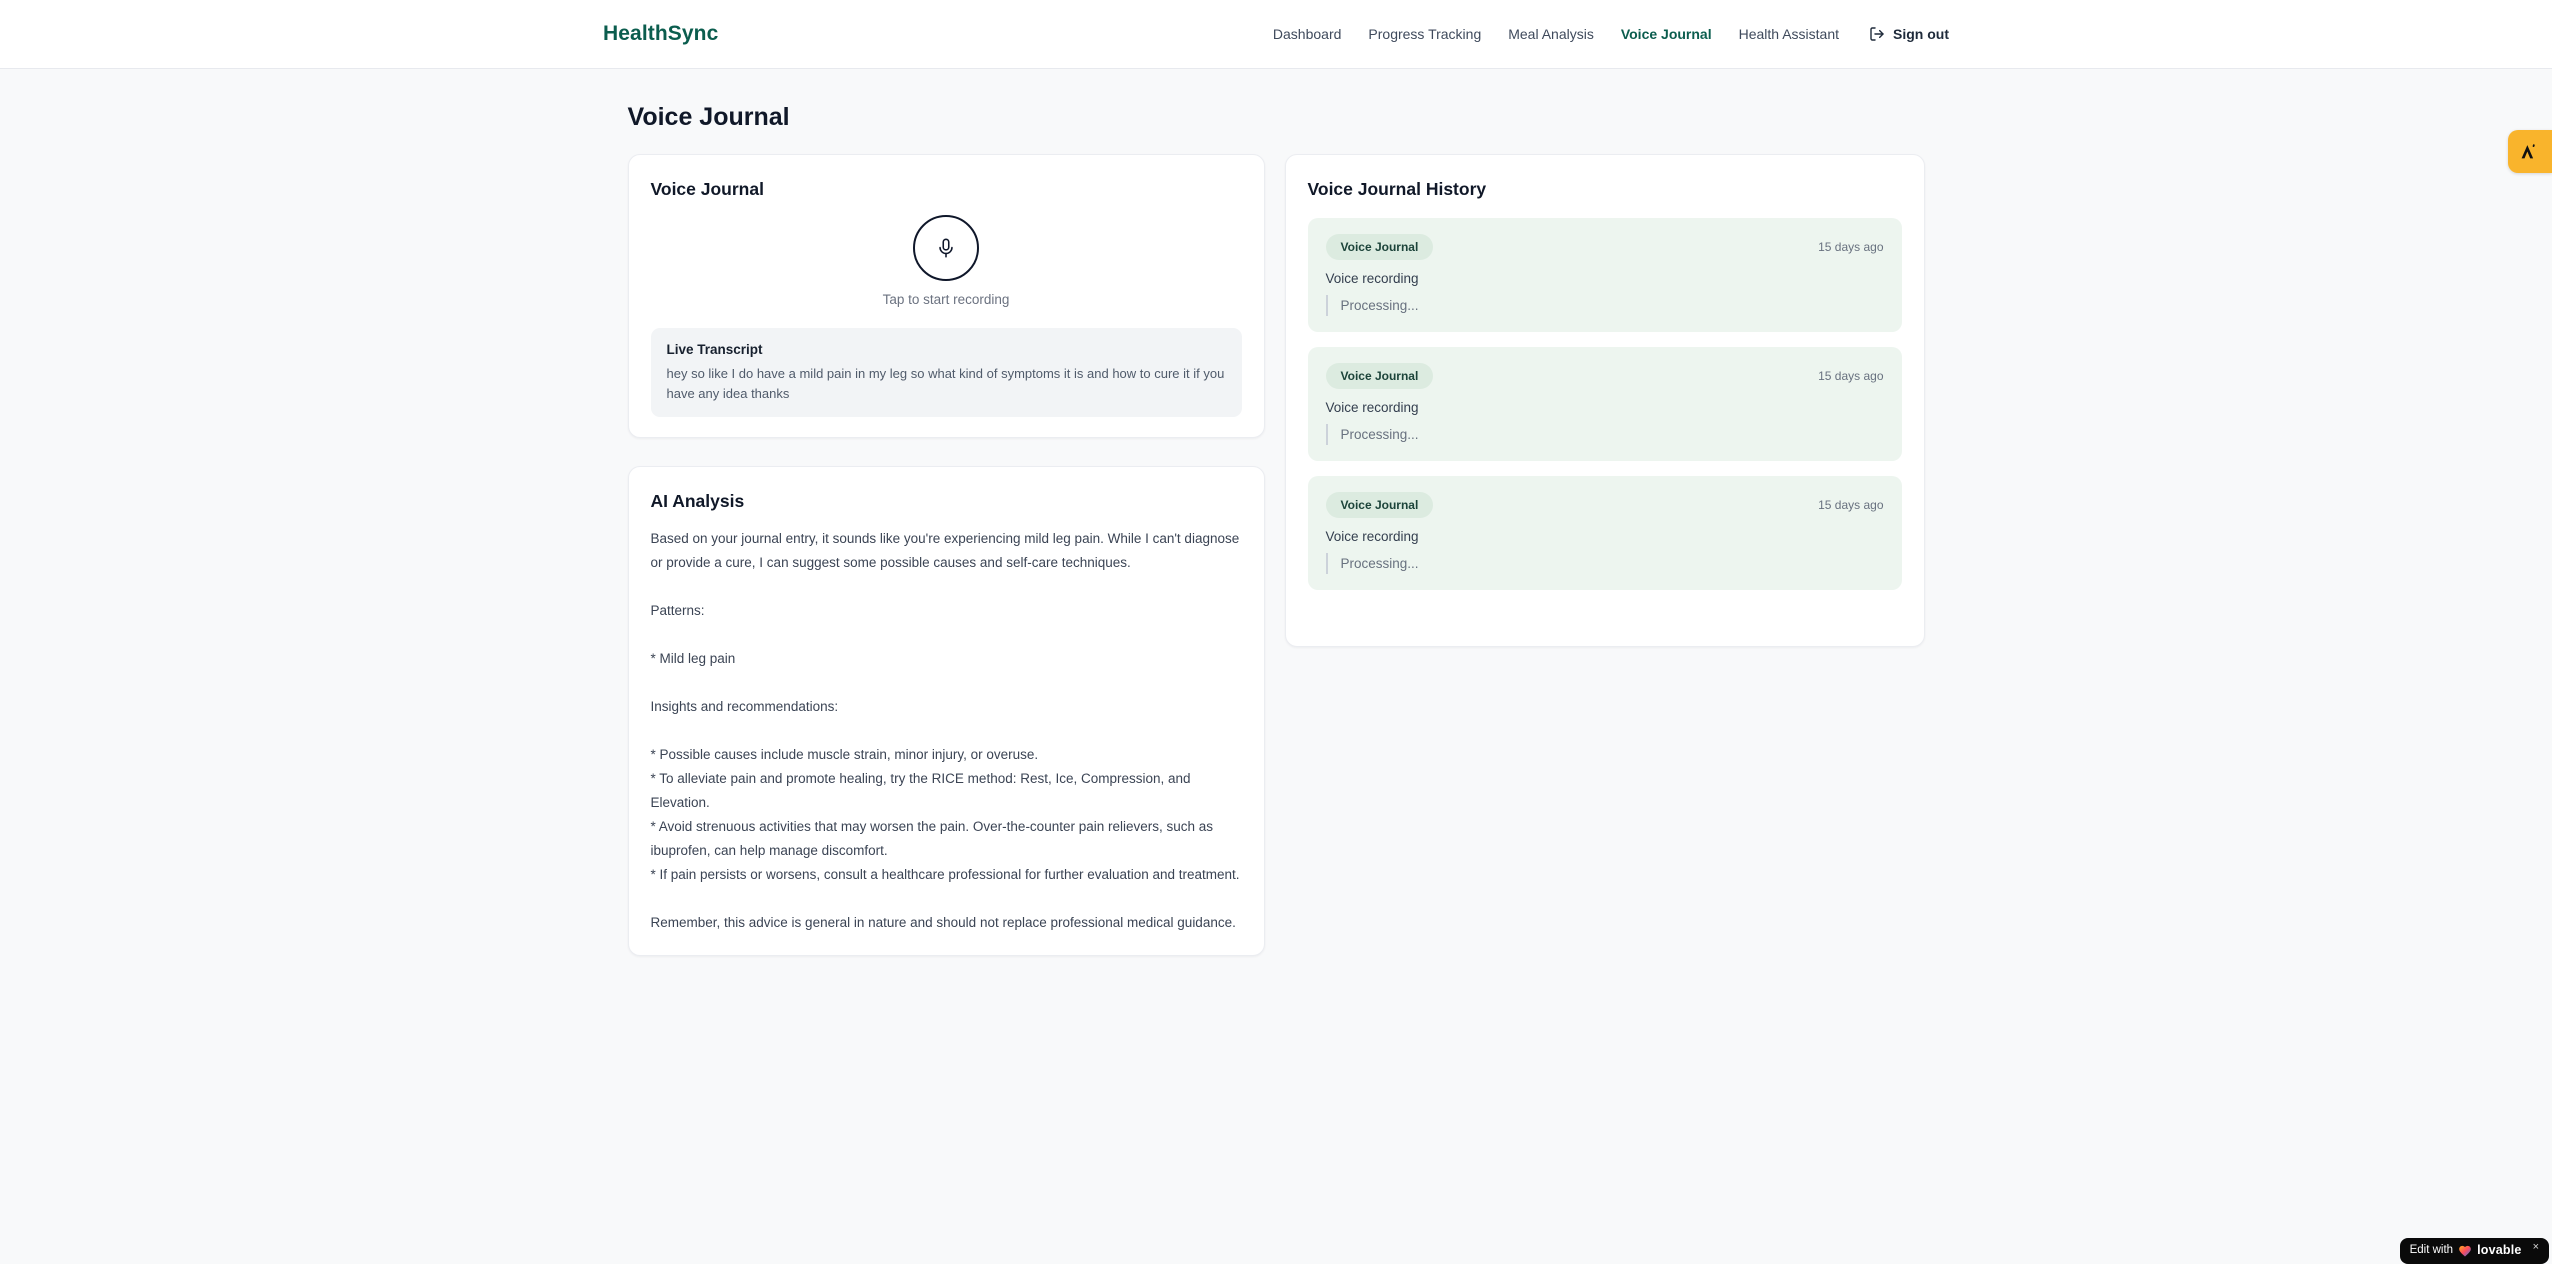 This screenshot has width=2552, height=1264. I want to click on page-title: Voice Journal, so click(708, 117).